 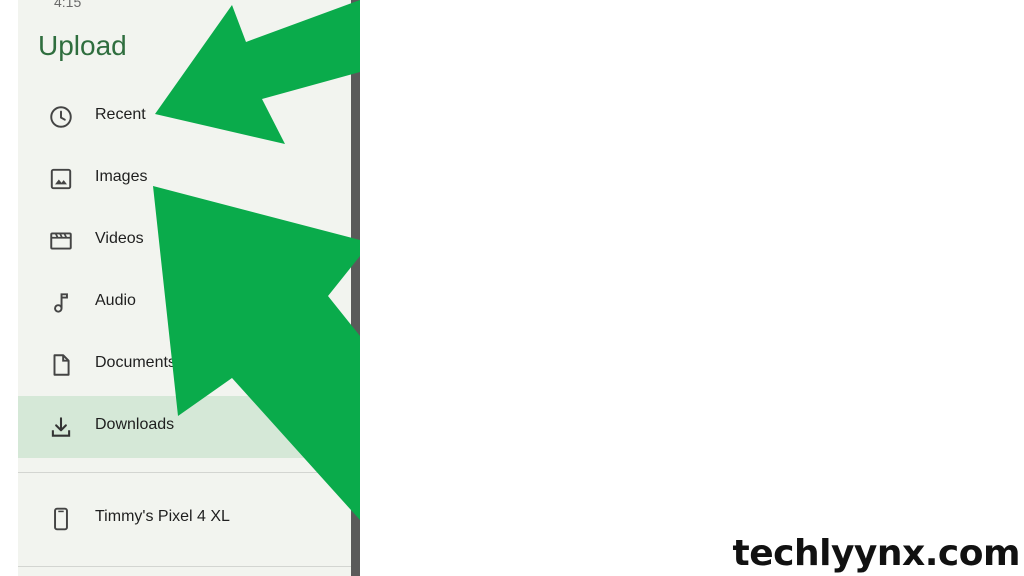 I want to click on phone-icon, so click(x=61, y=519).